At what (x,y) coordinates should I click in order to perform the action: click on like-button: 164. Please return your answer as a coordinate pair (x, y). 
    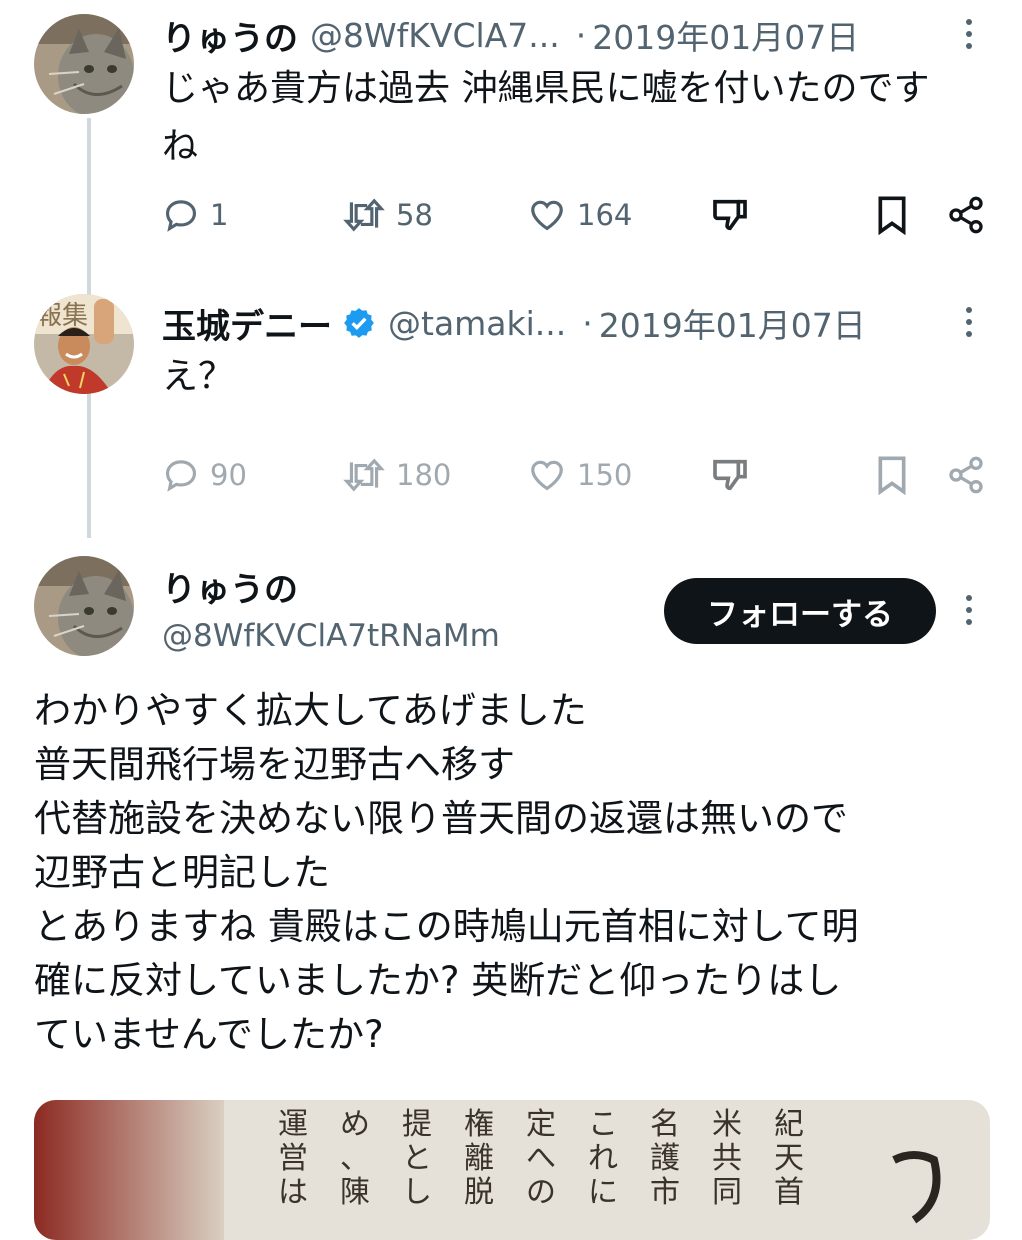
    Looking at the image, I should click on (579, 215).